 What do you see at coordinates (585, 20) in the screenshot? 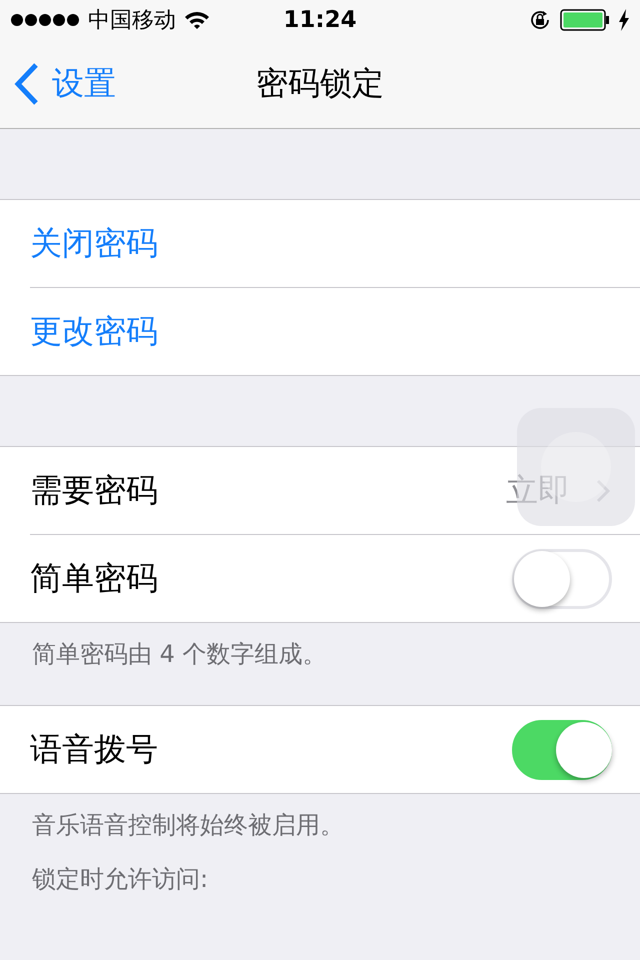
I see `battery-icon` at bounding box center [585, 20].